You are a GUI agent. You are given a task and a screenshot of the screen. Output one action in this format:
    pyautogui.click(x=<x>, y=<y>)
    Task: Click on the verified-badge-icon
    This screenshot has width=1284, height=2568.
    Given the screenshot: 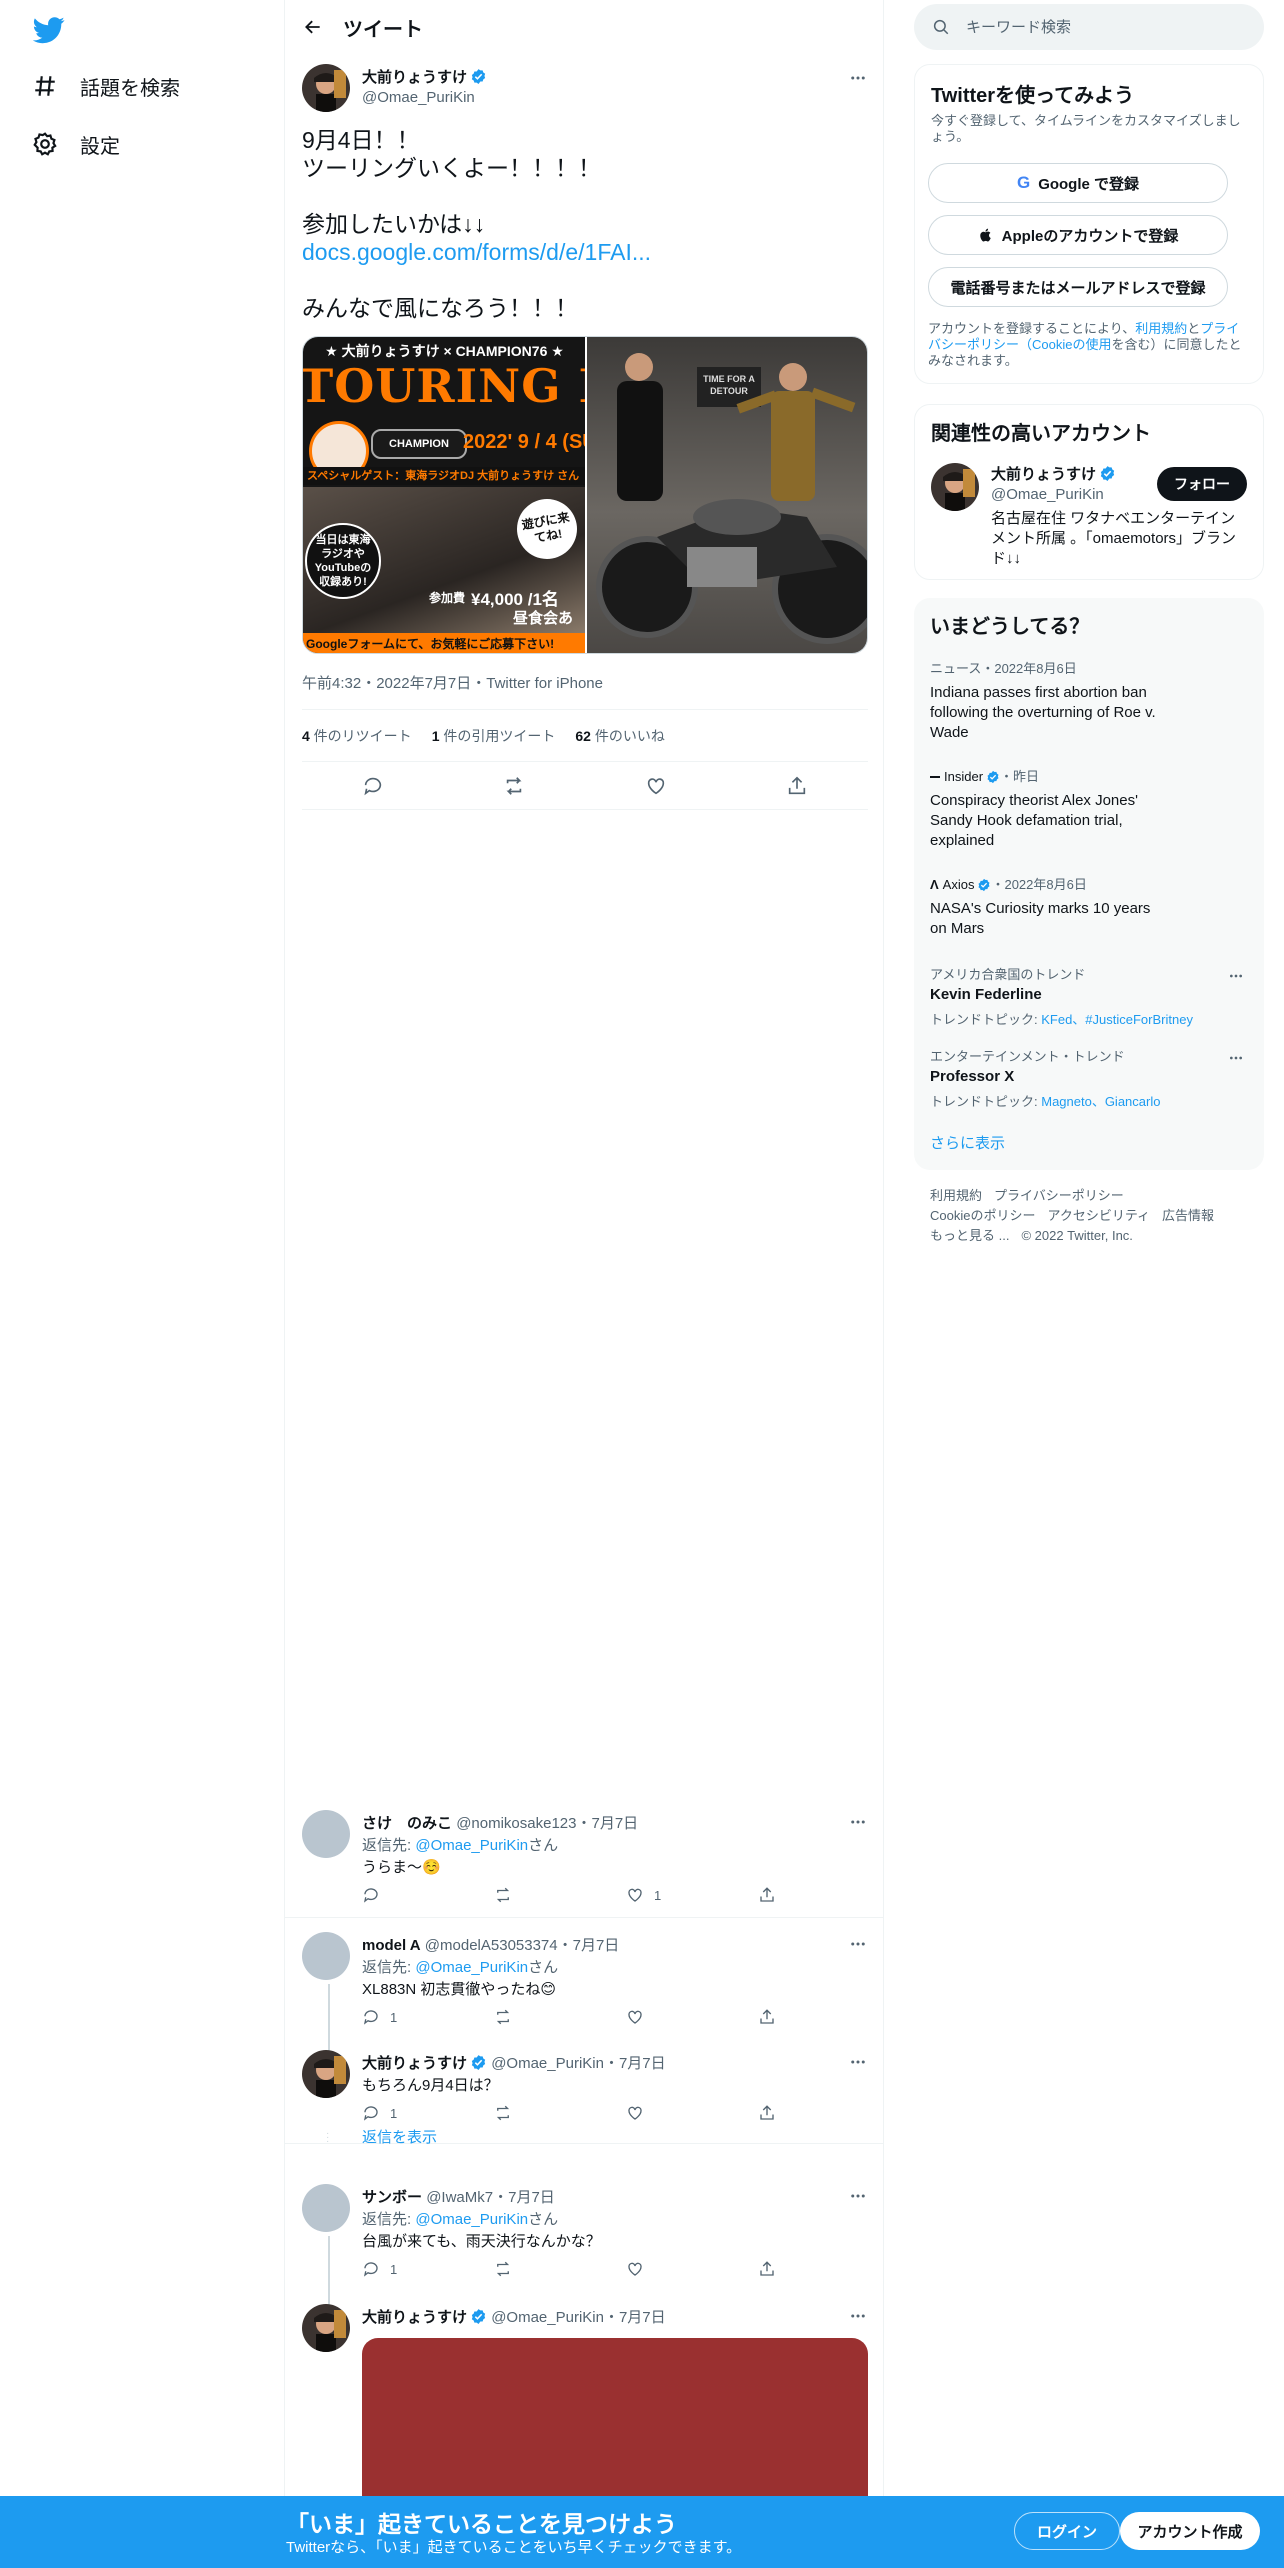 What is the action you would take?
    pyautogui.click(x=478, y=76)
    